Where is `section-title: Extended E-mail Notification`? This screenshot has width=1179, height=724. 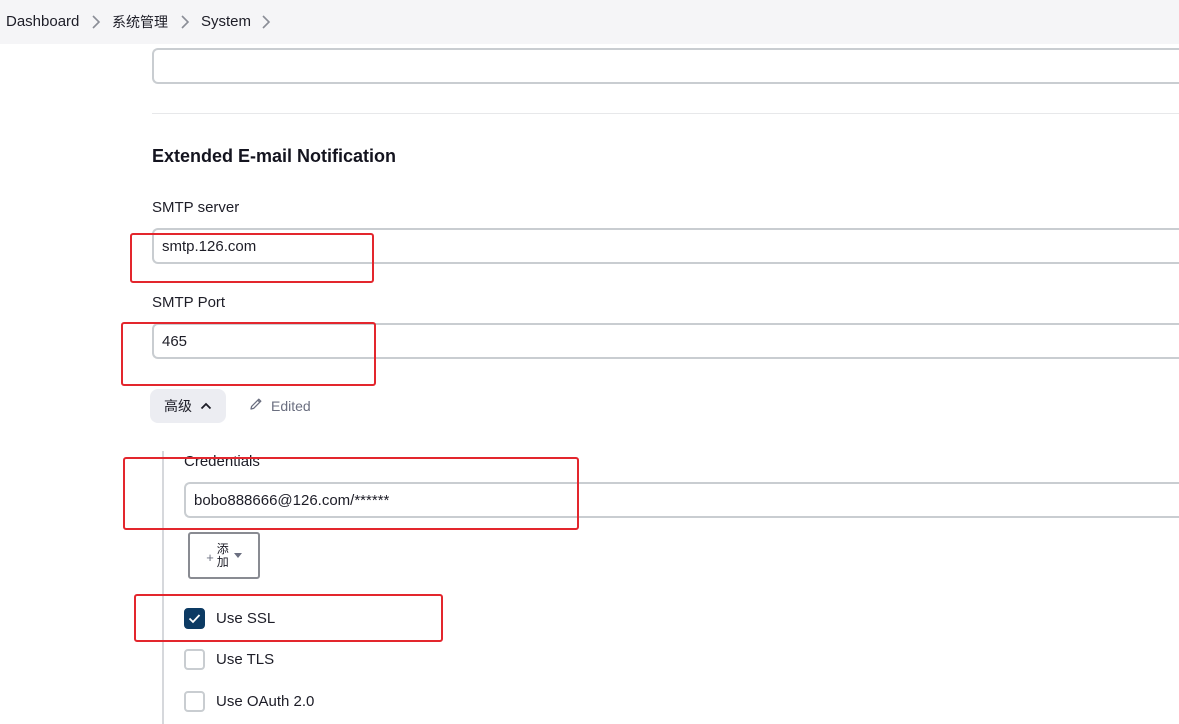 section-title: Extended E-mail Notification is located at coordinates (274, 156).